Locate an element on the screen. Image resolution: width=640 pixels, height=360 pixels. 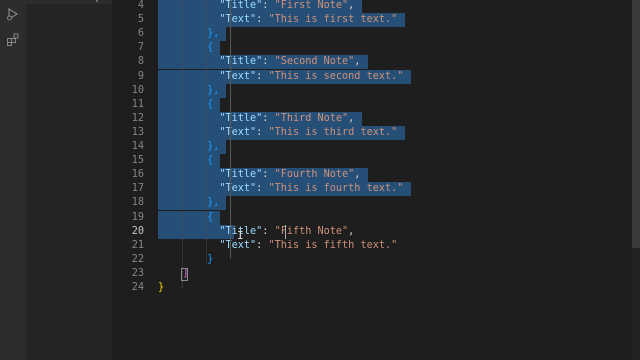
json-string: "Second Note" is located at coordinates (314, 62).